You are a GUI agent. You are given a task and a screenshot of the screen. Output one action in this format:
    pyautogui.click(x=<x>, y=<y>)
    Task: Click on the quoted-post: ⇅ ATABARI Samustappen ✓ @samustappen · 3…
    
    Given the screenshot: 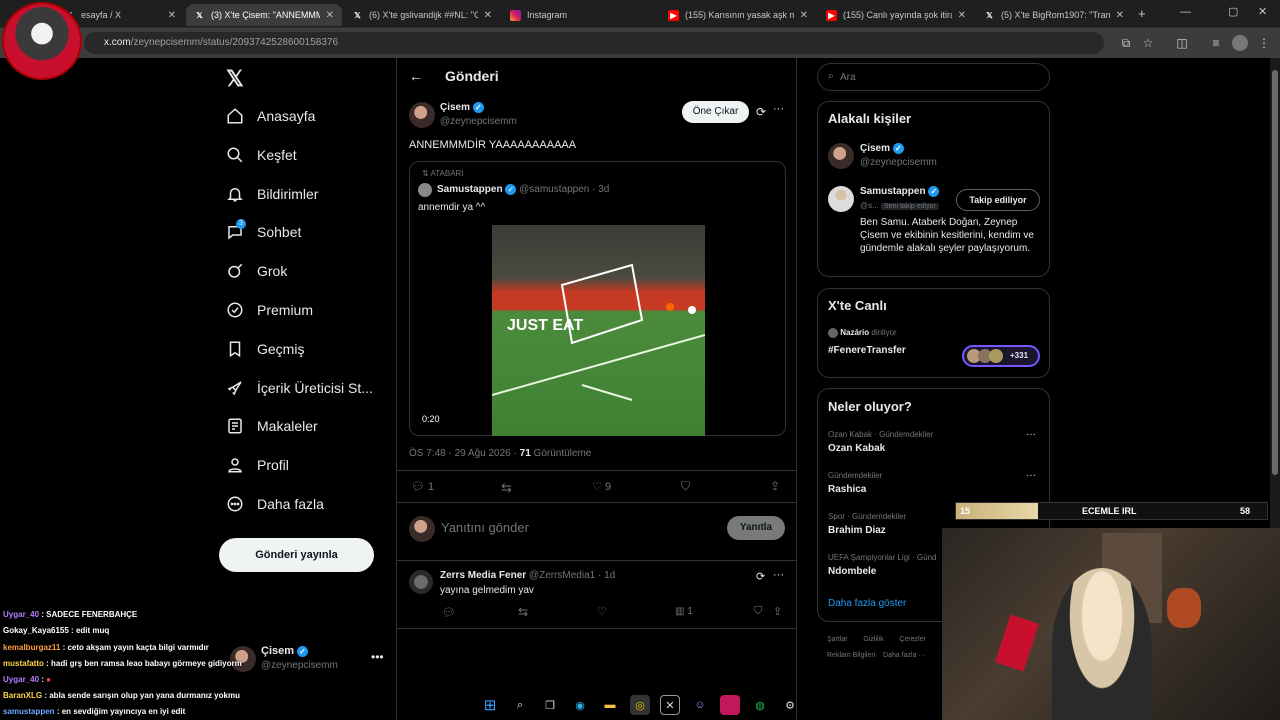 What is the action you would take?
    pyautogui.click(x=597, y=298)
    